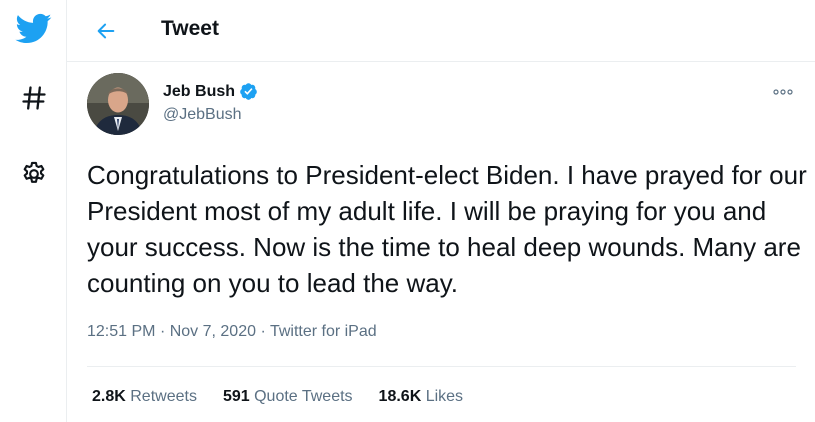 Image resolution: width=815 pixels, height=422 pixels. I want to click on quote-tweets-stat: 591 Quote Tweets, so click(288, 397).